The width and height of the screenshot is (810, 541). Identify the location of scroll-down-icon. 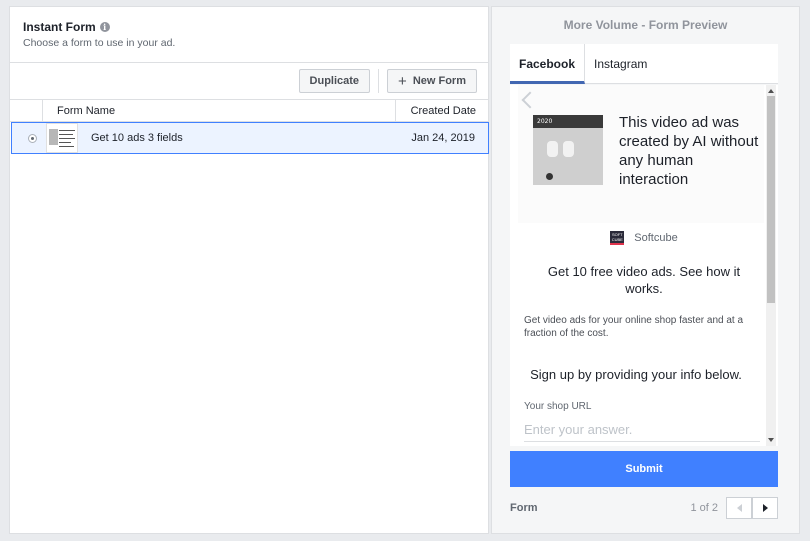
(771, 440).